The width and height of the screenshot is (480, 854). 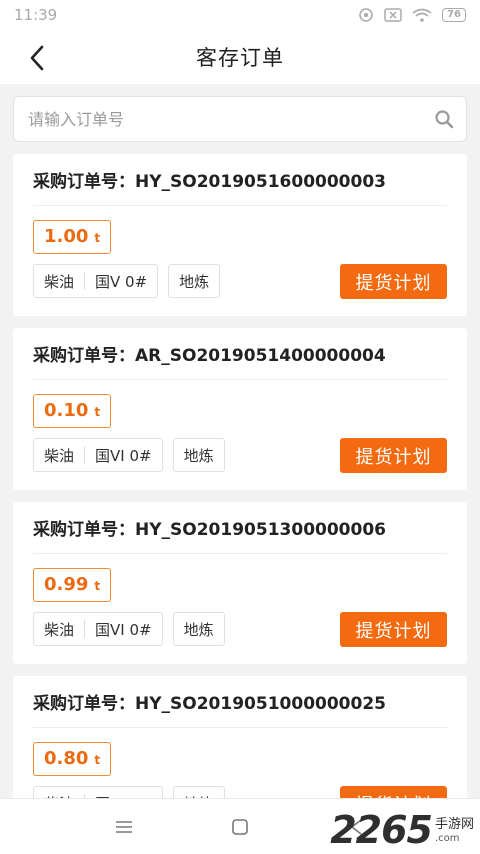 I want to click on chevron-left-icon, so click(x=37, y=58).